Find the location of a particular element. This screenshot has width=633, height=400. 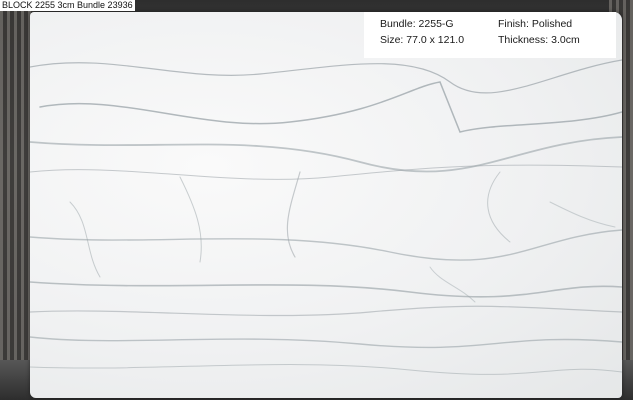

bundle-label: Bundle: is located at coordinates (398, 24).